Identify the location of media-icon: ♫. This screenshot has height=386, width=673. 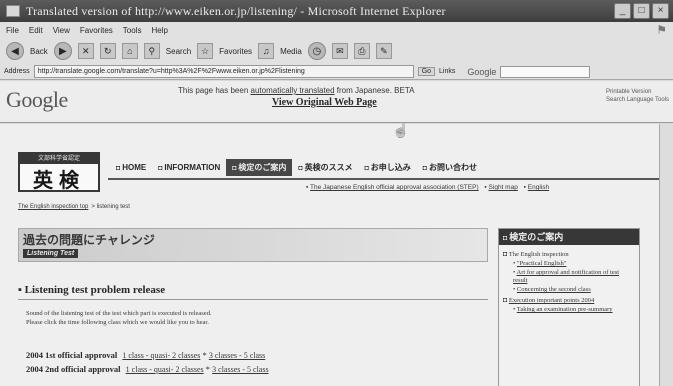
(266, 51).